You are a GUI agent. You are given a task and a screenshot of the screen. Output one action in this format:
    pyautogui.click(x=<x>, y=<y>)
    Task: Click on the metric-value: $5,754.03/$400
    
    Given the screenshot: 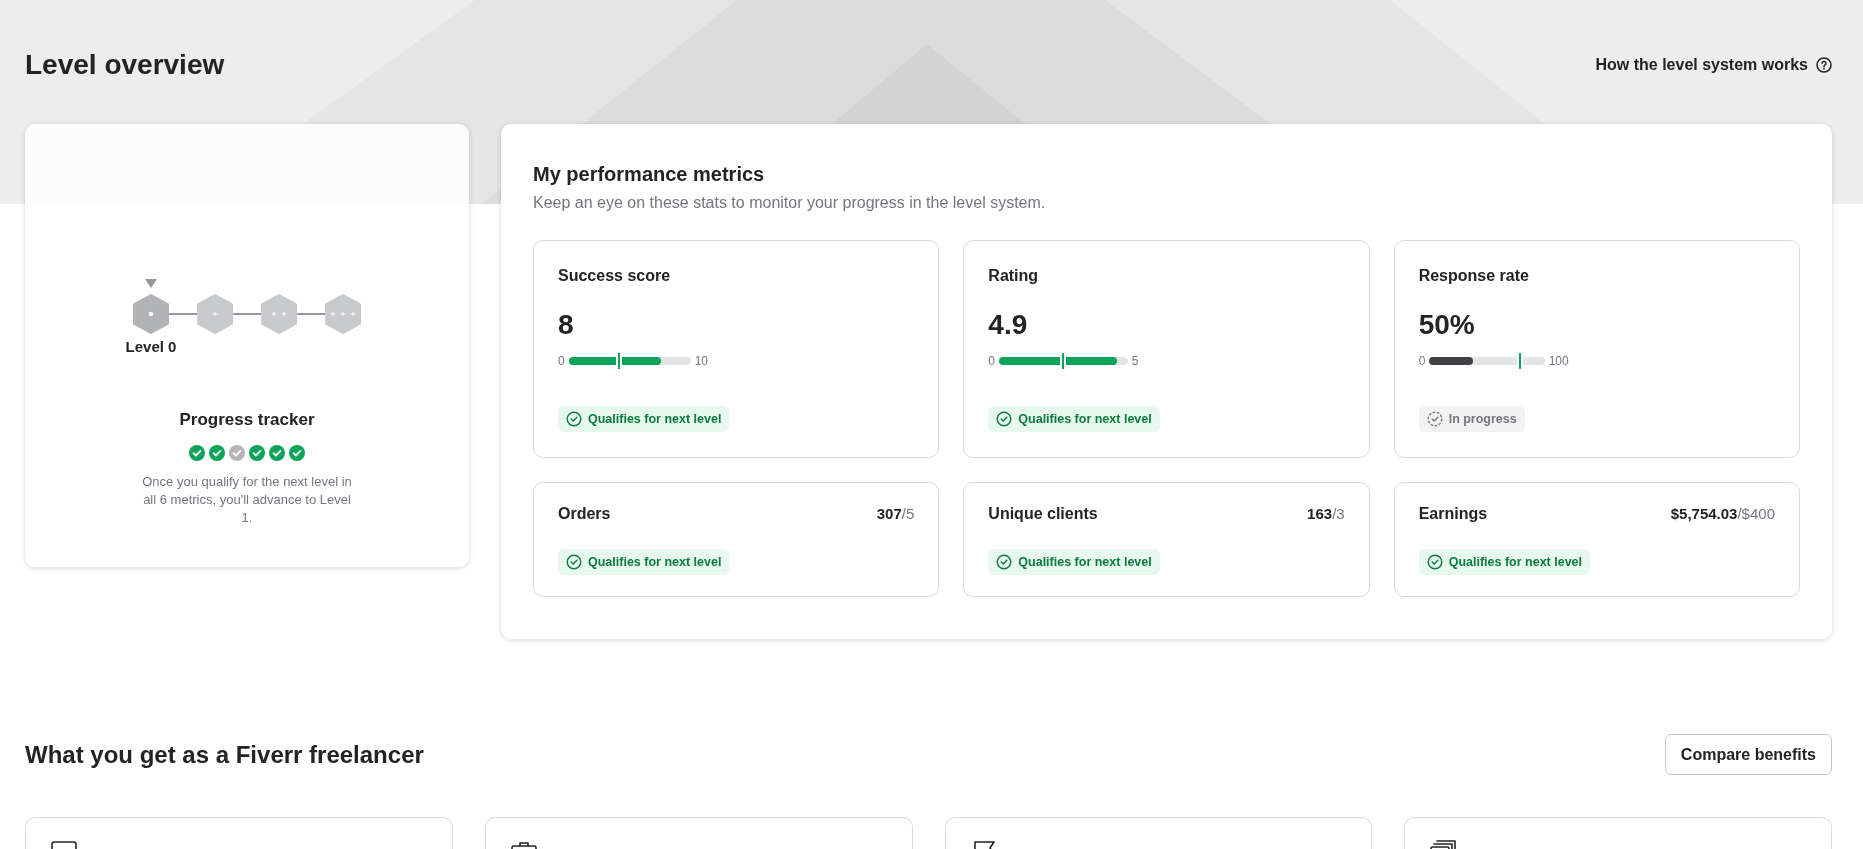 What is the action you would take?
    pyautogui.click(x=1722, y=514)
    